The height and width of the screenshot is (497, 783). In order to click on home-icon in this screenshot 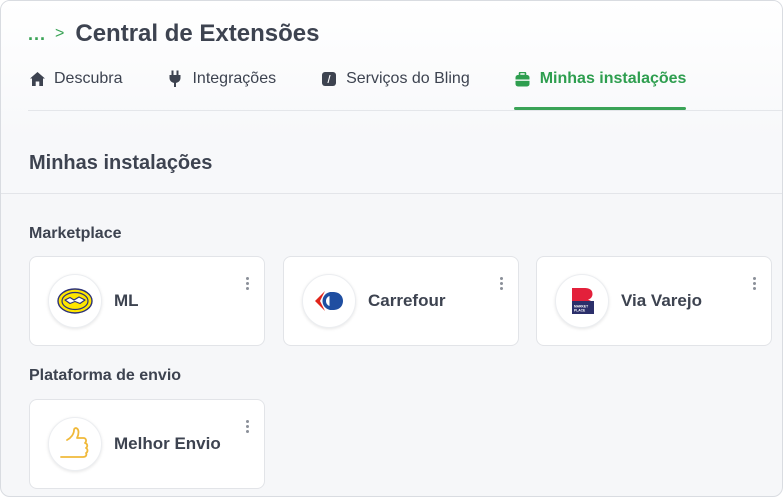, I will do `click(37, 79)`.